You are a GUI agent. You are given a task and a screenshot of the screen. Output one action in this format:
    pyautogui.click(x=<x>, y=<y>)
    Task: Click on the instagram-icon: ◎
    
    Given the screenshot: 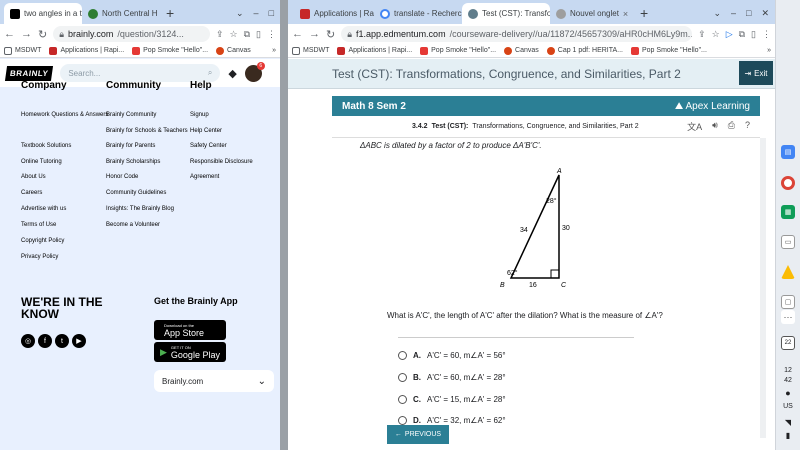 What is the action you would take?
    pyautogui.click(x=28, y=341)
    